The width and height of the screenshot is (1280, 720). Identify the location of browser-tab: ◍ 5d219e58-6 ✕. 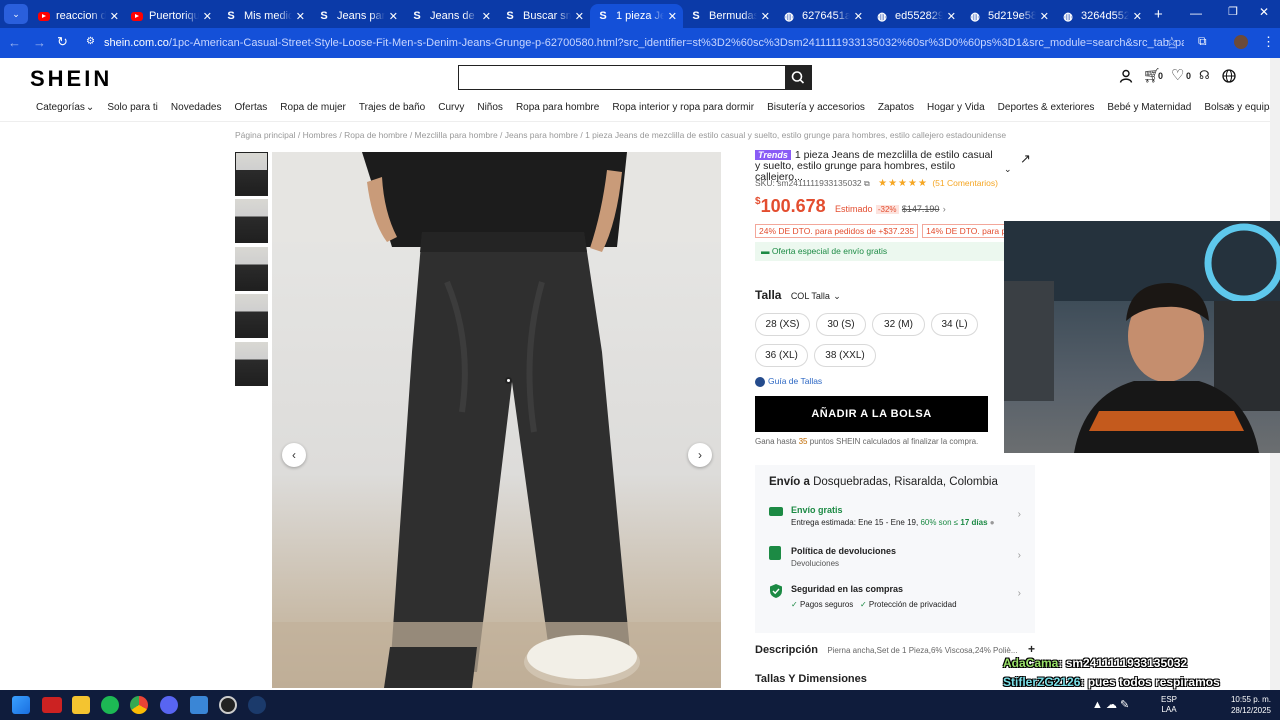
(1008, 16).